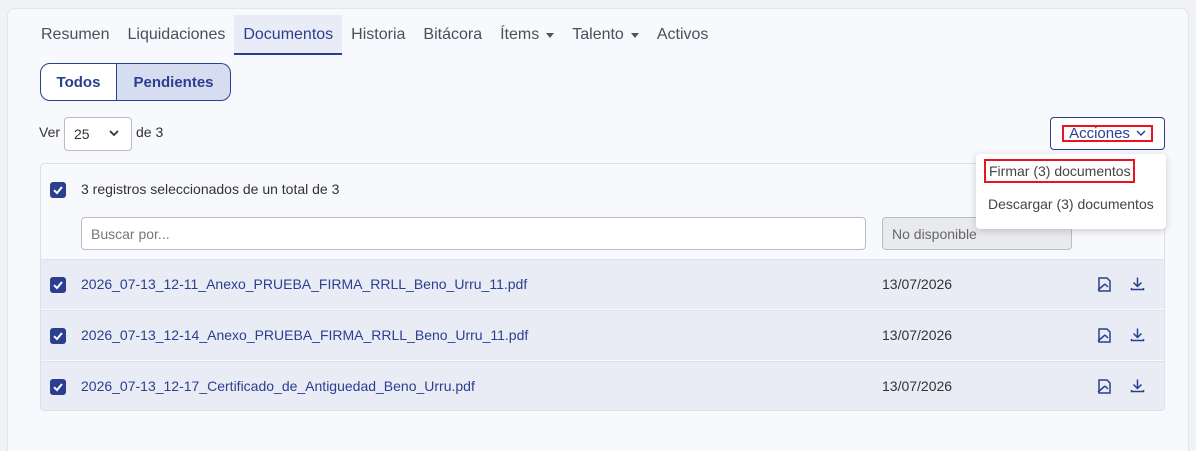 Image resolution: width=1196 pixels, height=451 pixels. I want to click on total-count-label: de 3, so click(150, 132).